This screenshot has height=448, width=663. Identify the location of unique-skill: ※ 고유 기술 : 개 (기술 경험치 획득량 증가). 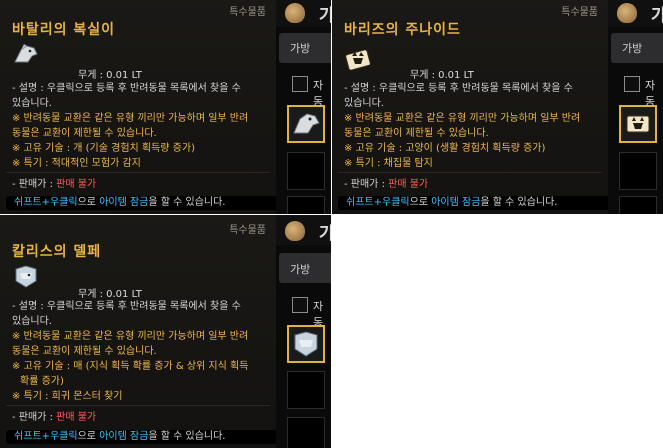
(103, 148).